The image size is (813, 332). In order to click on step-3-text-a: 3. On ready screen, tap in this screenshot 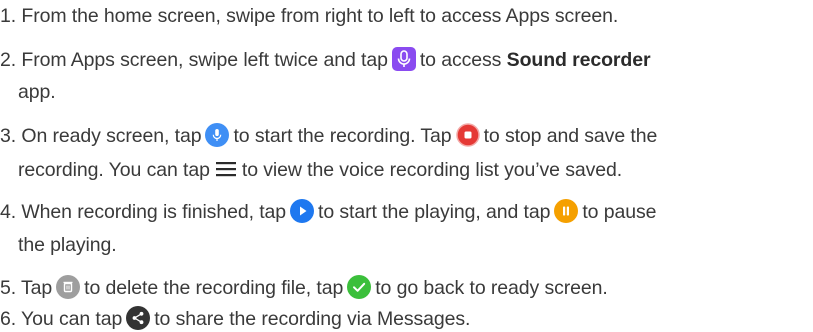, I will do `click(101, 136)`.